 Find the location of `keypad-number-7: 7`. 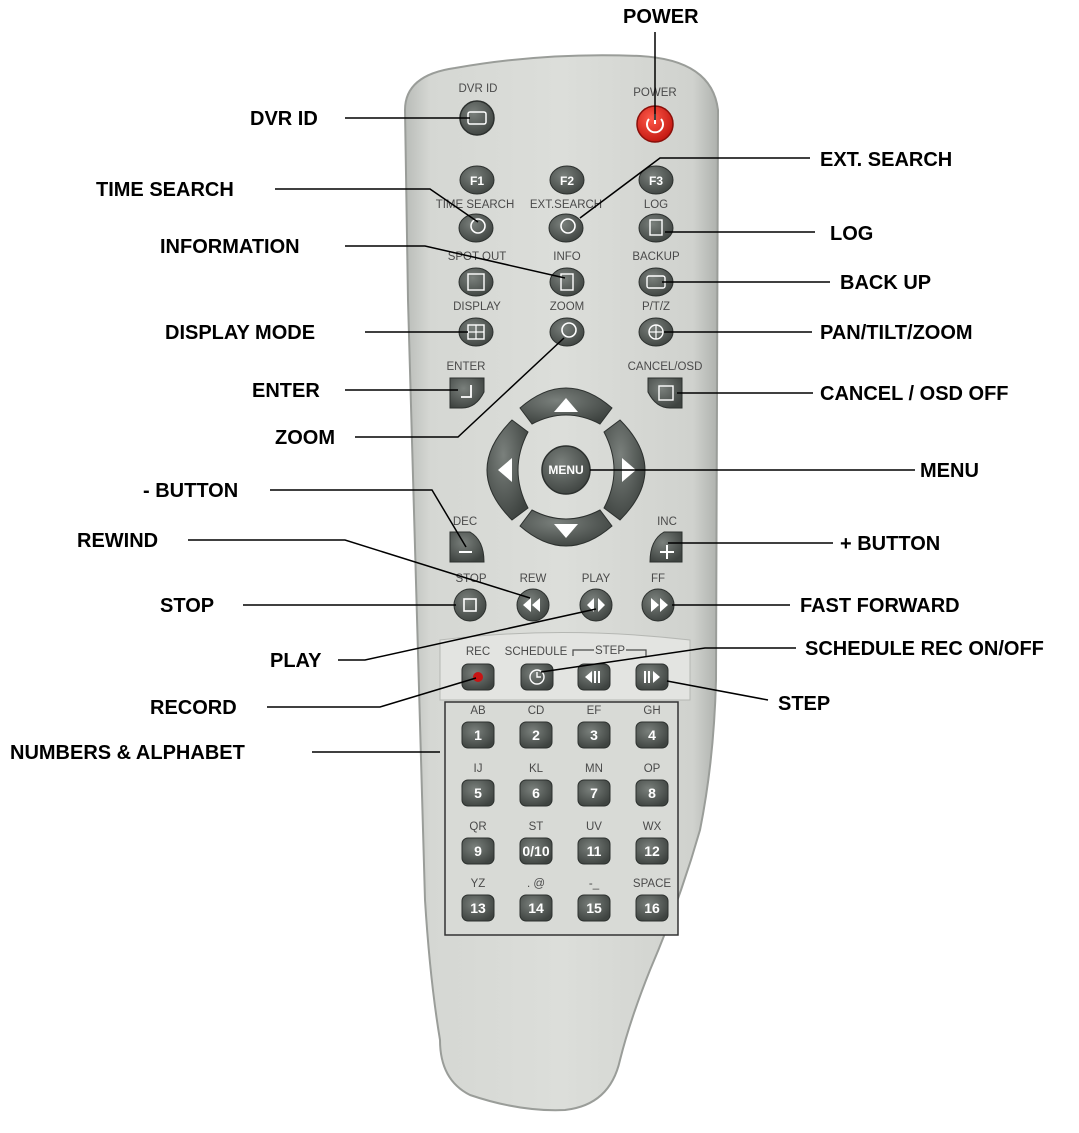

keypad-number-7: 7 is located at coordinates (594, 793).